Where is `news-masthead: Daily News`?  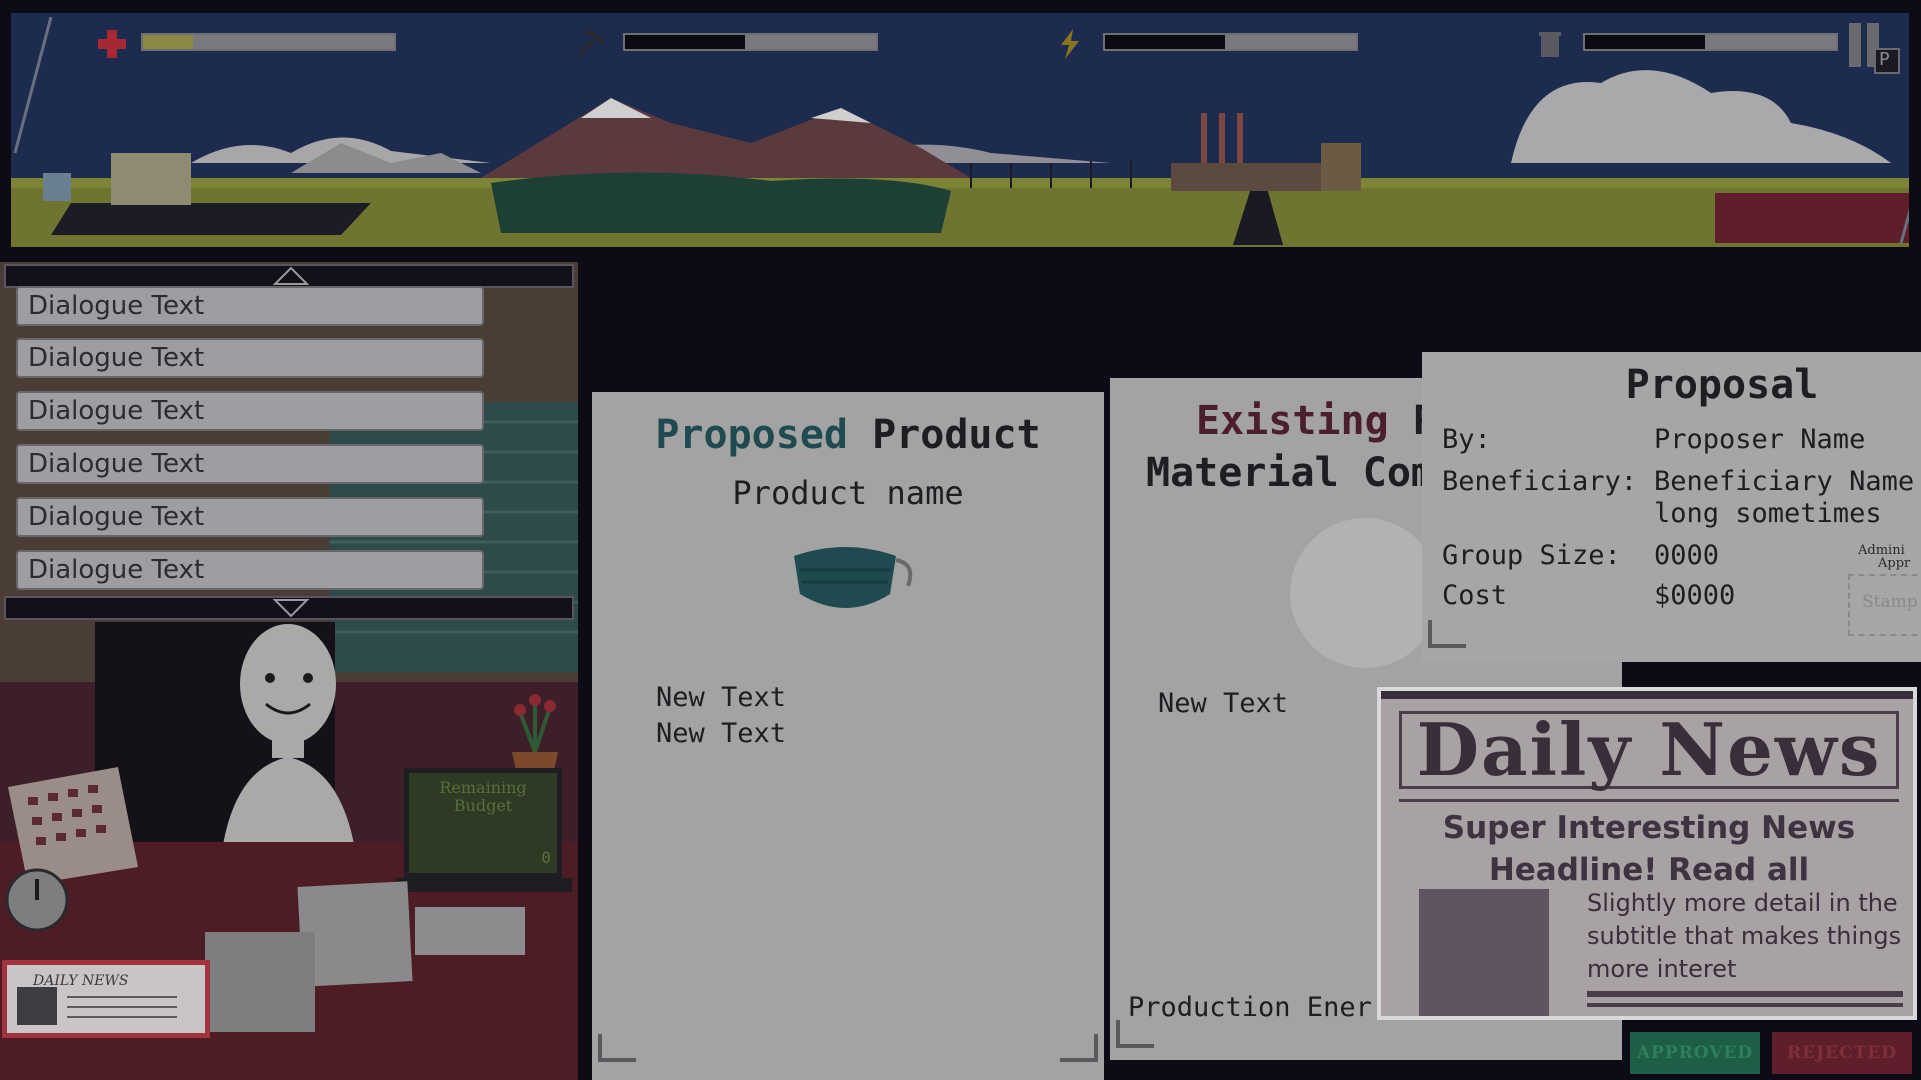 news-masthead: Daily News is located at coordinates (1649, 750).